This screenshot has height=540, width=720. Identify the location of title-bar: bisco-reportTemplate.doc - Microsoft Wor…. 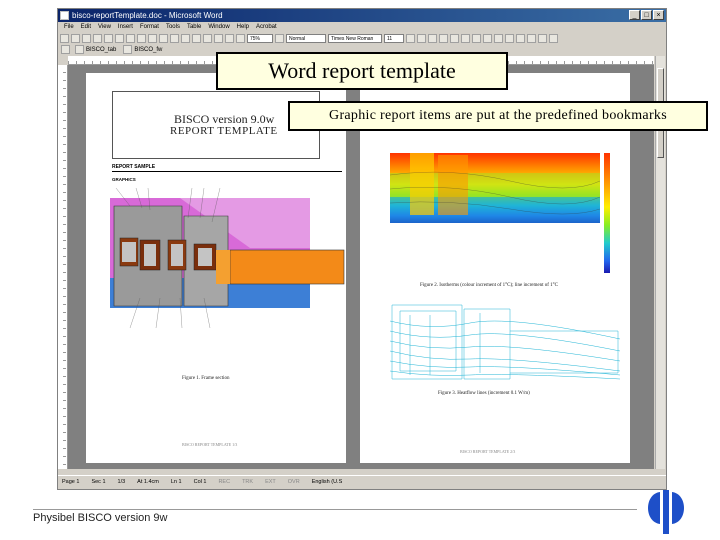
(362, 15).